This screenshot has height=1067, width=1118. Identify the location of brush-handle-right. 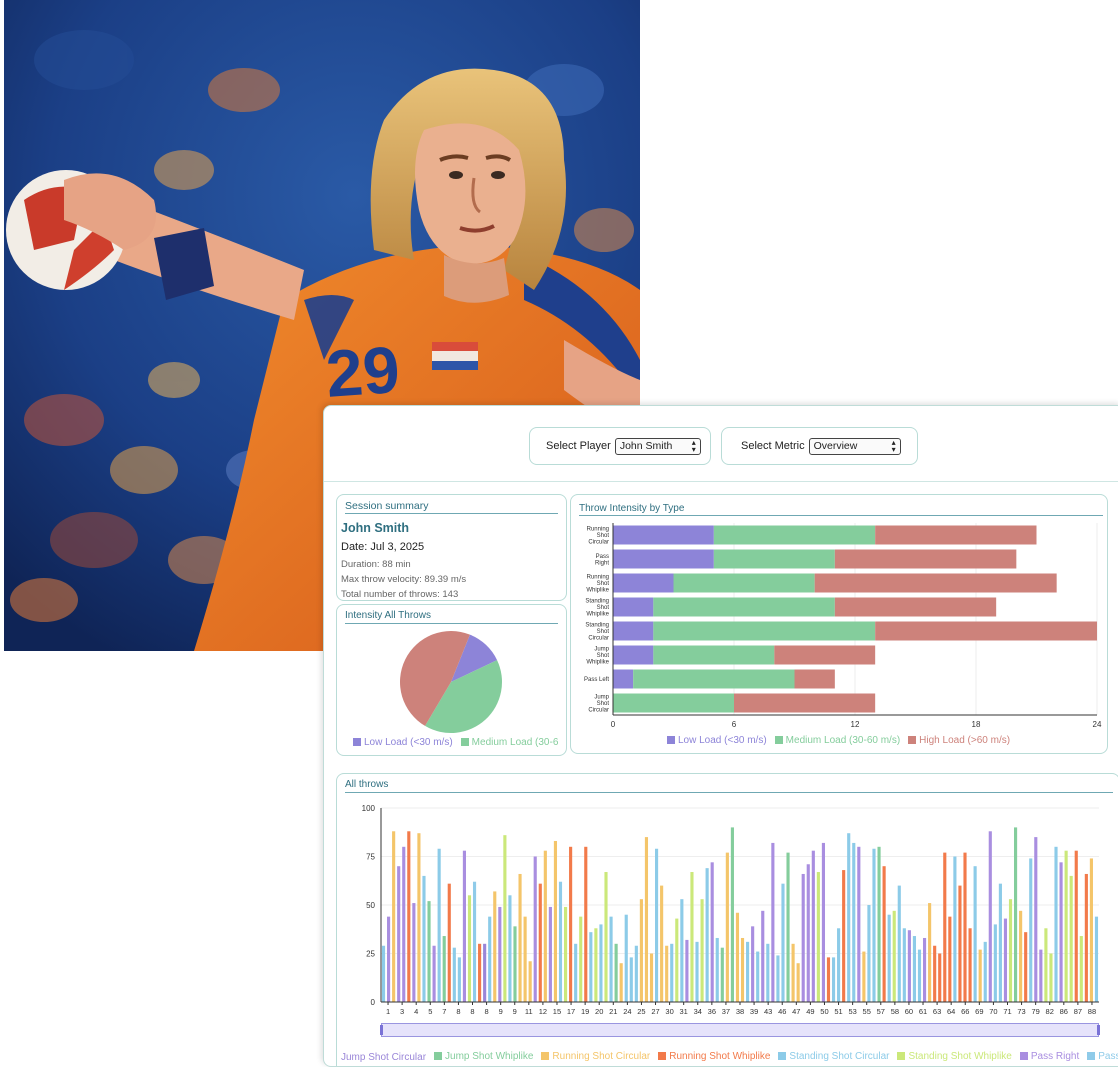
(1098, 1030).